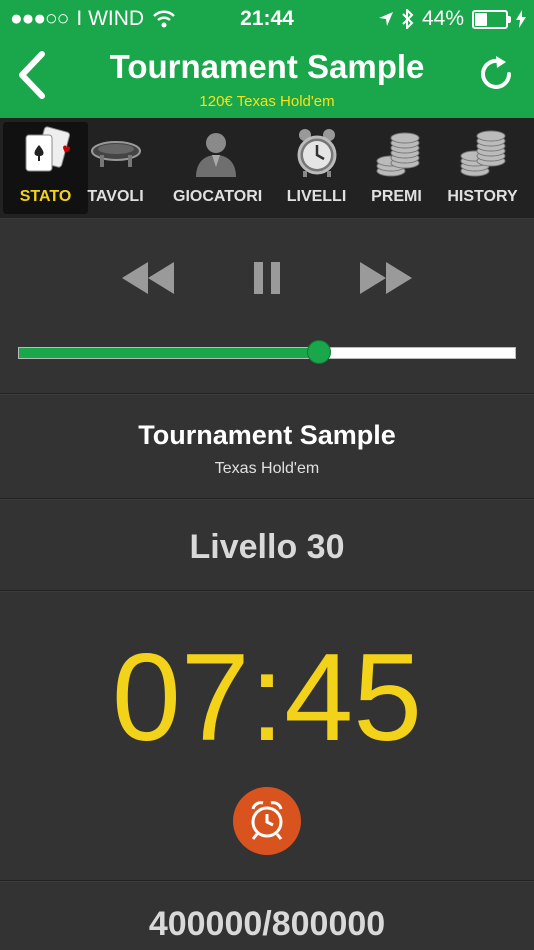  I want to click on slider-fill, so click(169, 353).